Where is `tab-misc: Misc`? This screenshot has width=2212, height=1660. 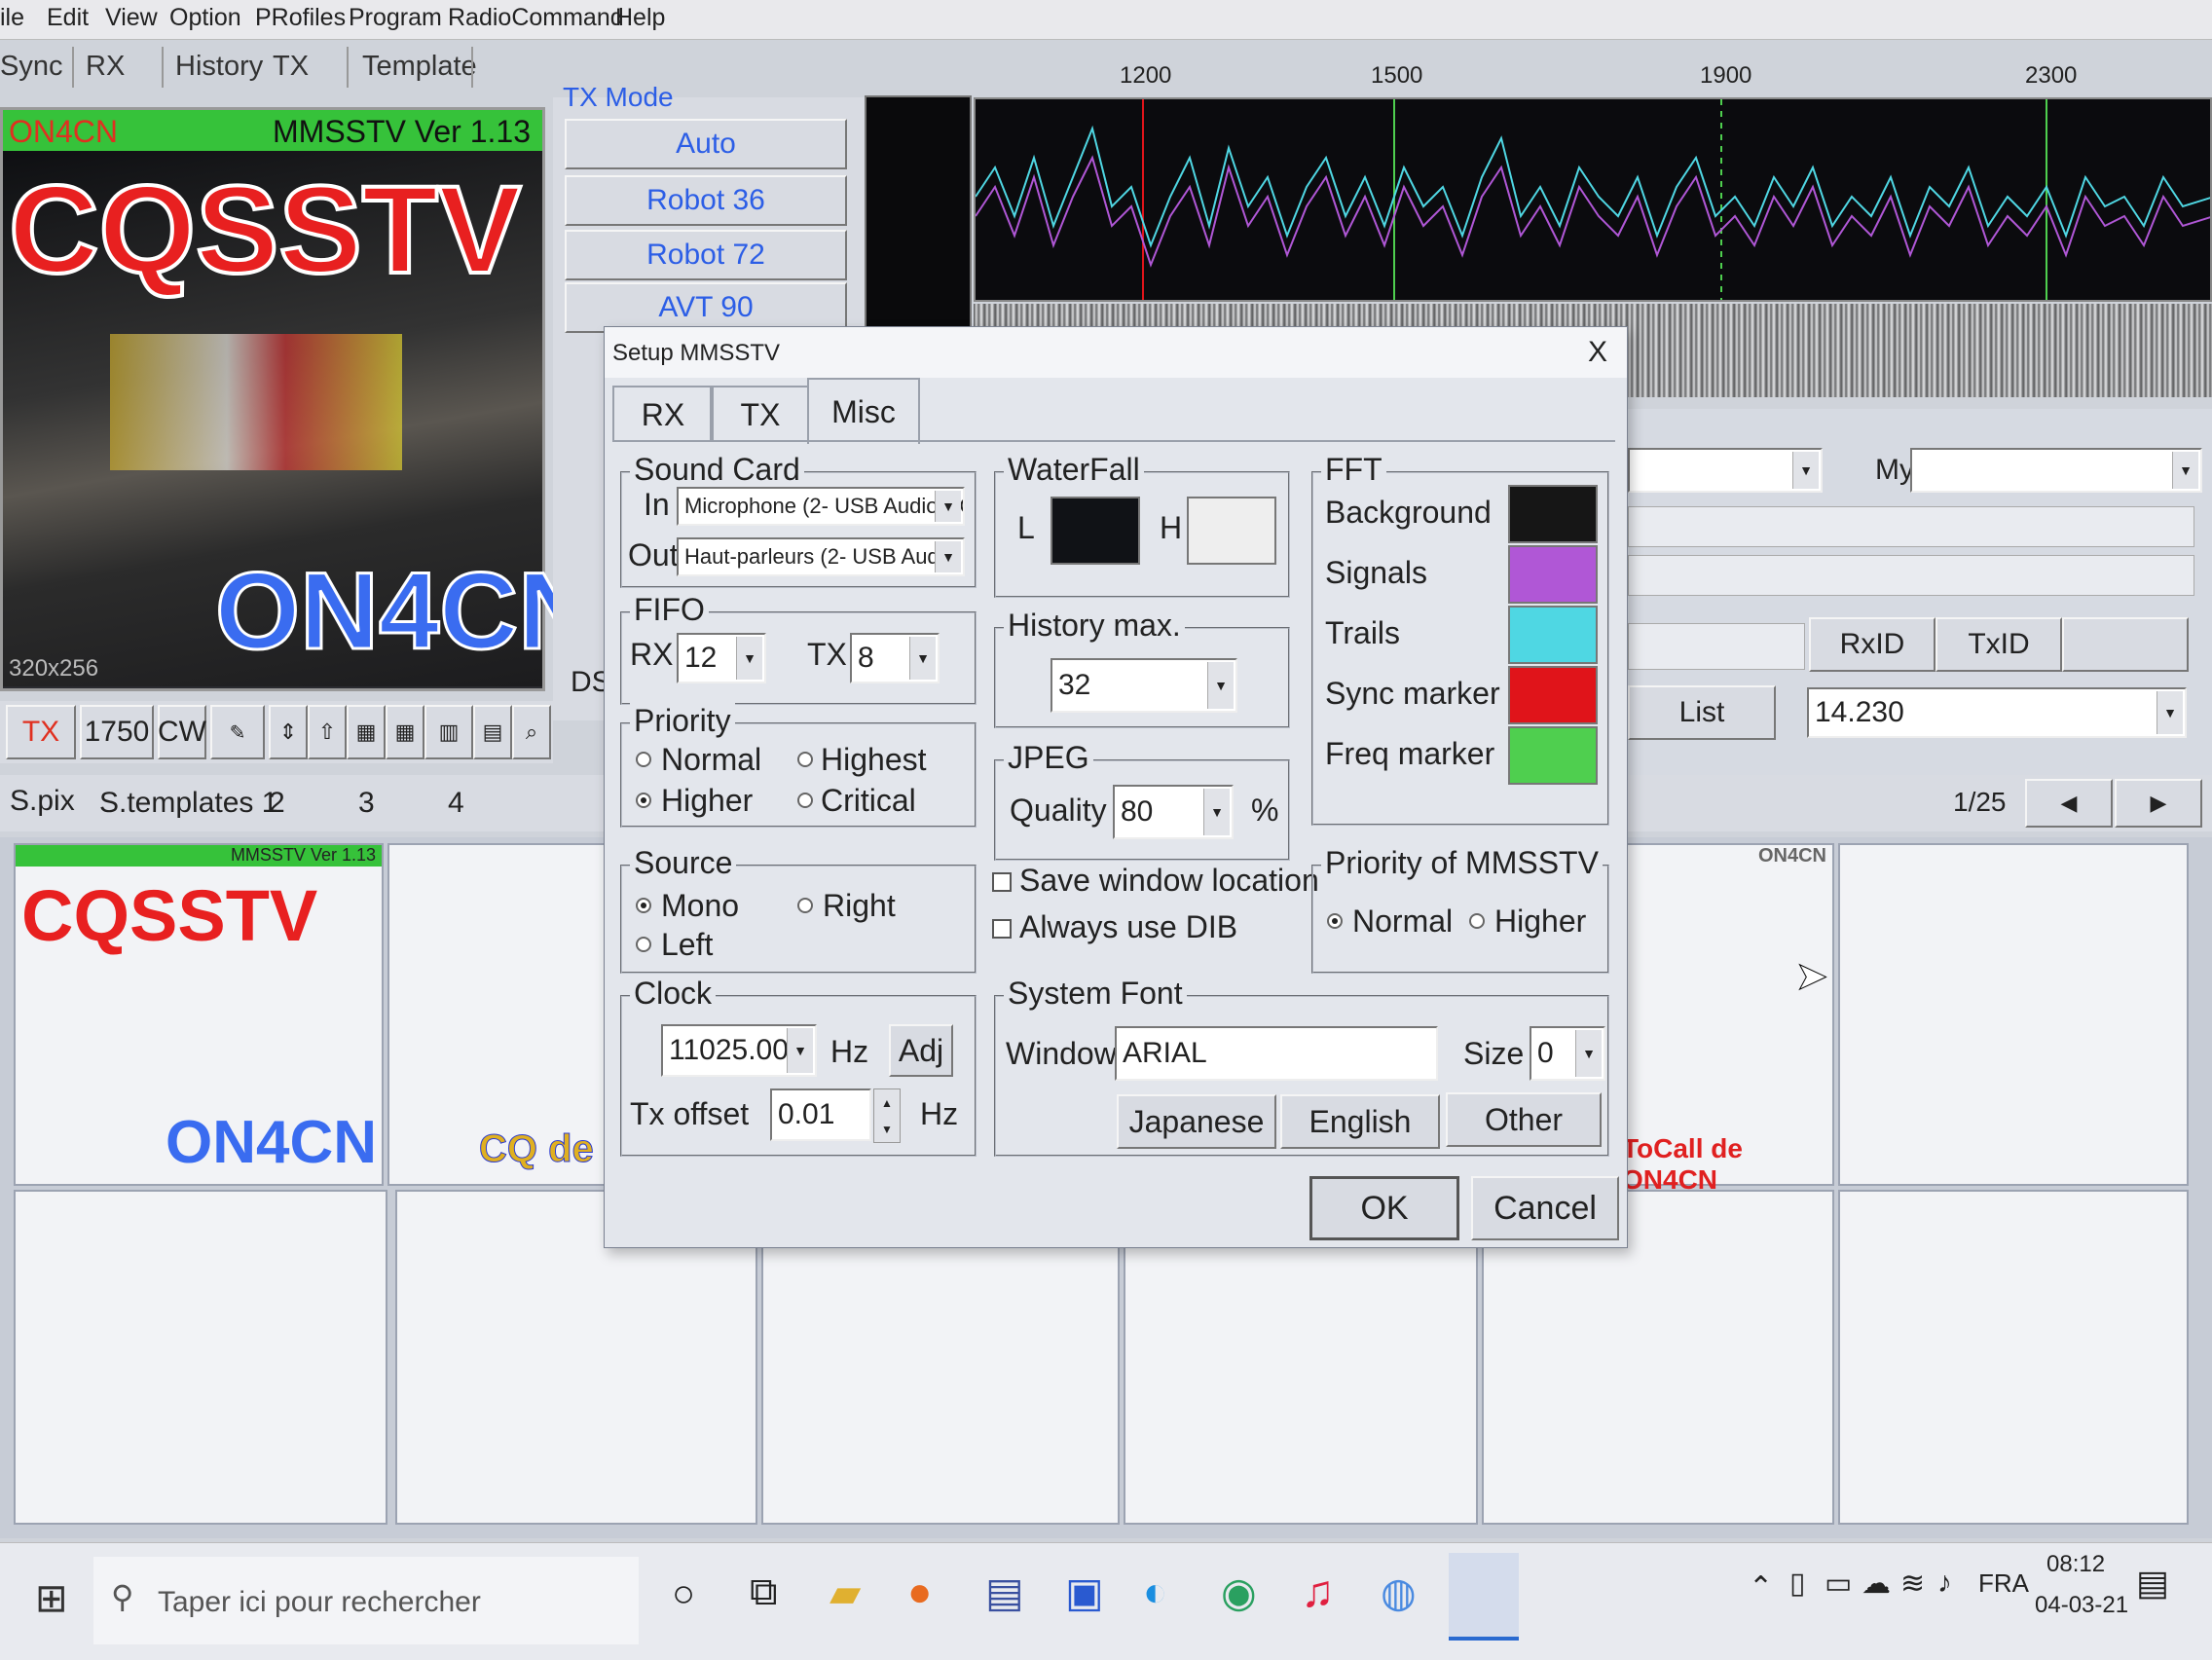
tab-misc: Misc is located at coordinates (863, 411).